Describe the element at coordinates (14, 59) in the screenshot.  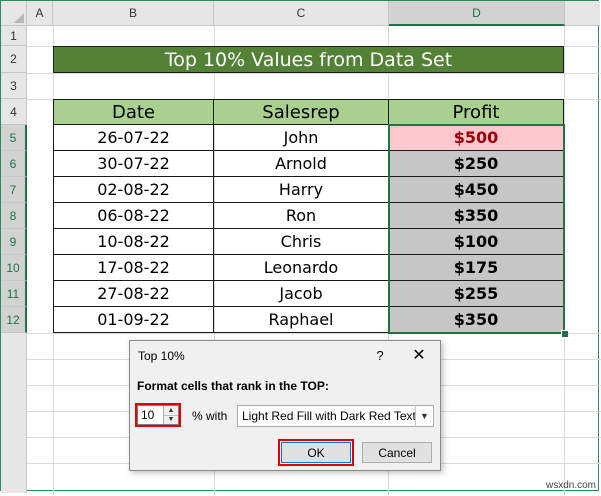
I see `row-header-2: 2` at that location.